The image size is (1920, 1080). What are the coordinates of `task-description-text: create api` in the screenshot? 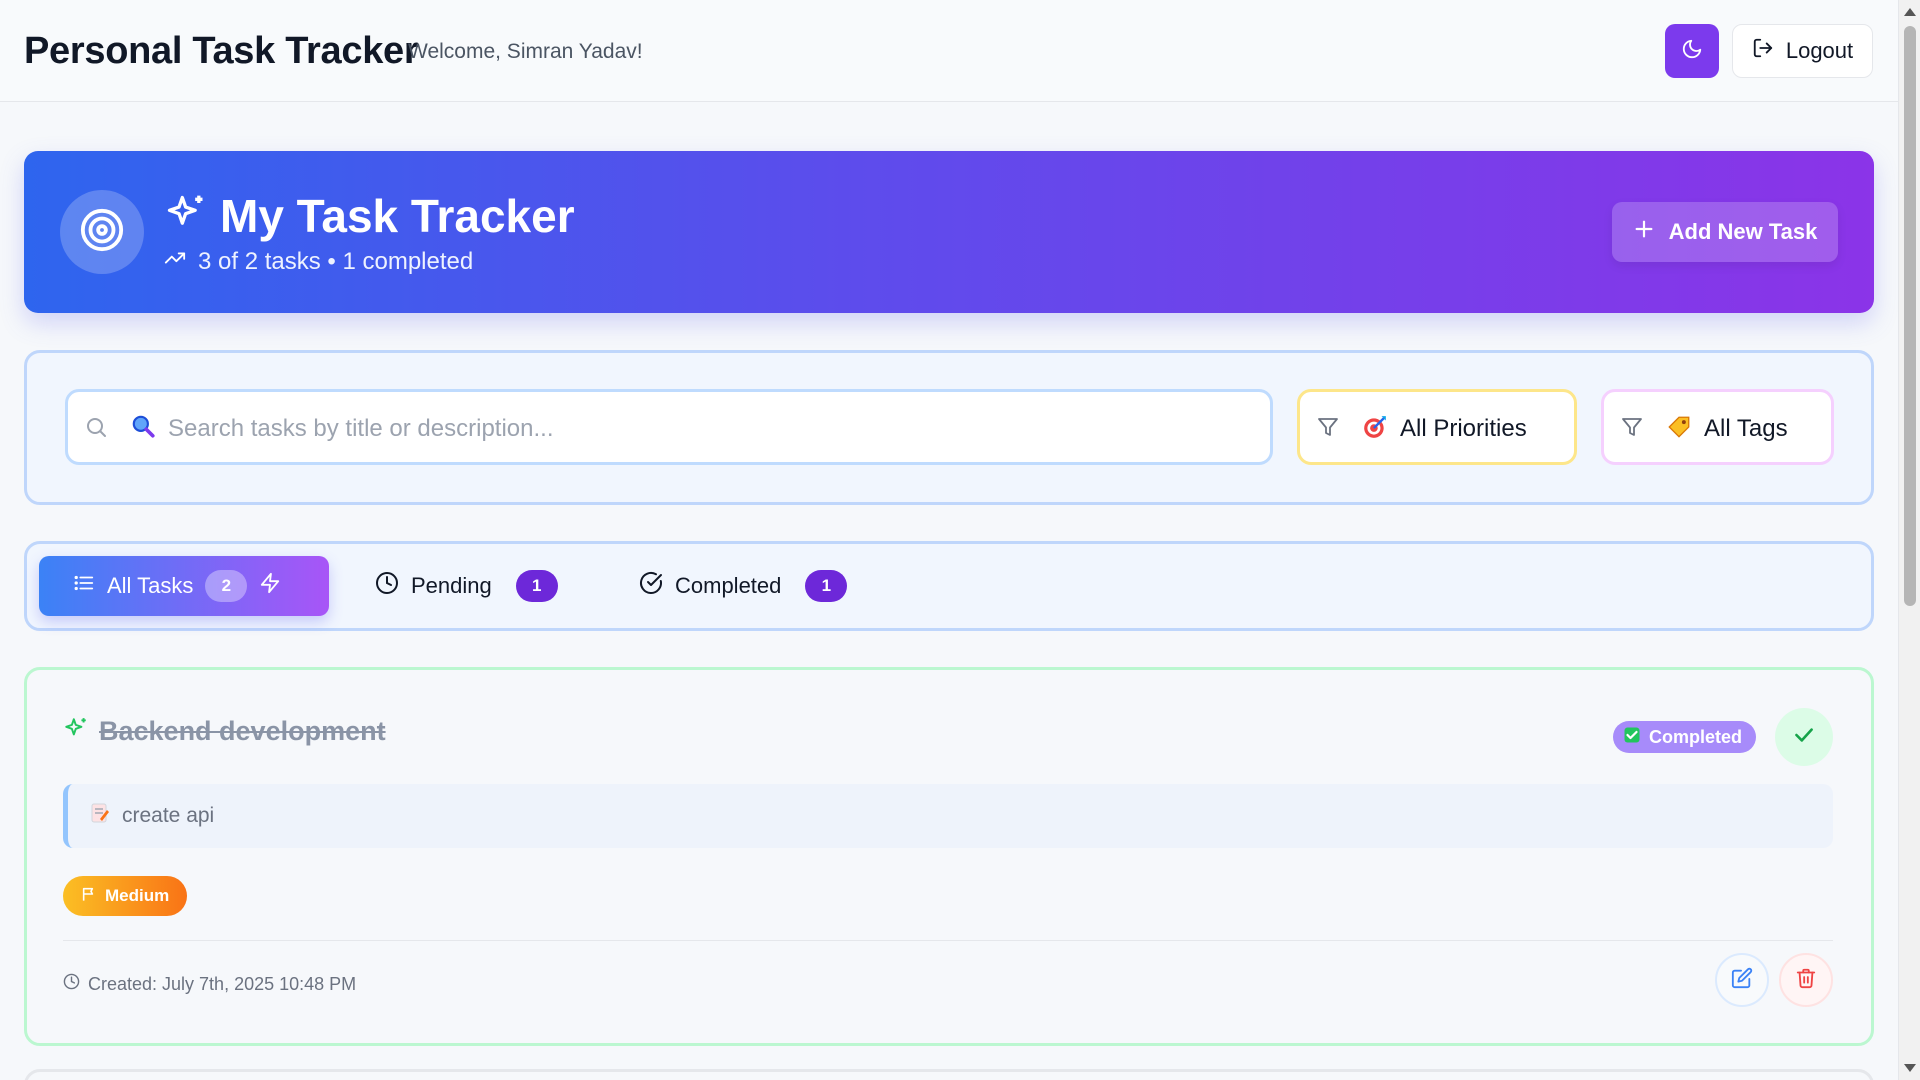 It's located at (168, 815).